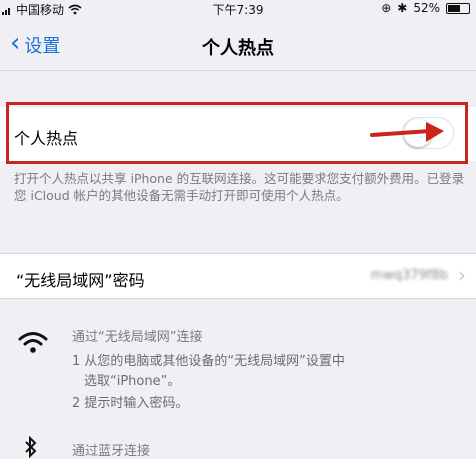 The height and width of the screenshot is (459, 476). I want to click on battery-percent: 52%, so click(426, 8).